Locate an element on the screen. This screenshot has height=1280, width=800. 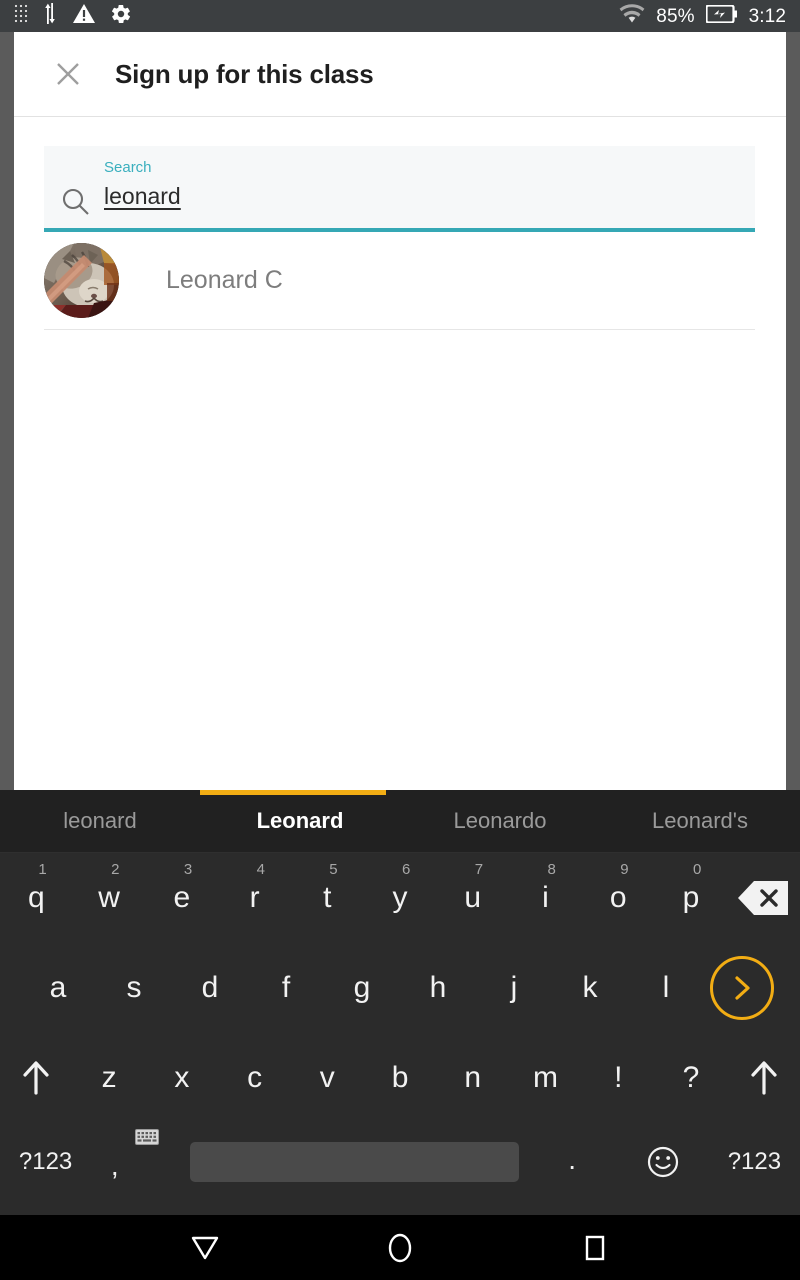
key-question-label: ? is located at coordinates (691, 1077).